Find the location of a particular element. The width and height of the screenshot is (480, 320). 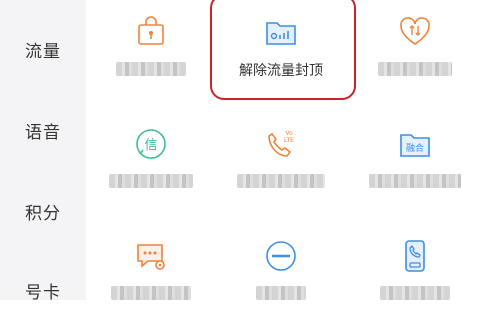

data-folder-icon is located at coordinates (281, 33).